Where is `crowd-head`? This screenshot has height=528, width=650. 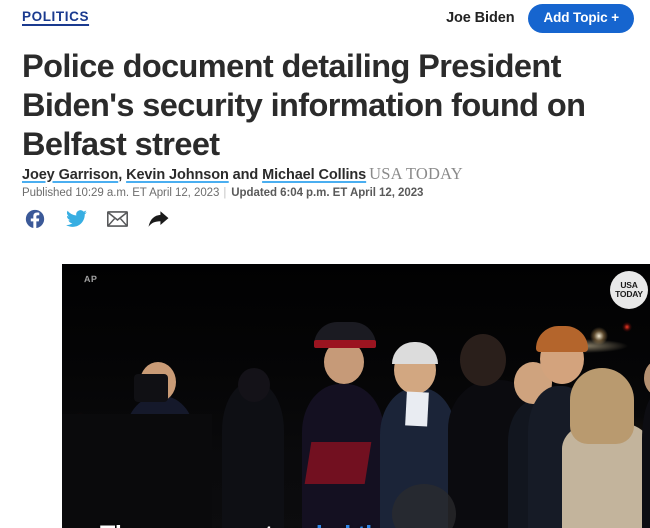
crowd-head is located at coordinates (254, 385).